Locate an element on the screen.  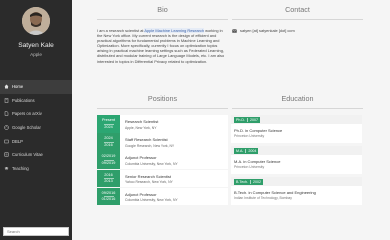
sidebar-item-label: Curriculum Vitae is located at coordinates (27, 155).